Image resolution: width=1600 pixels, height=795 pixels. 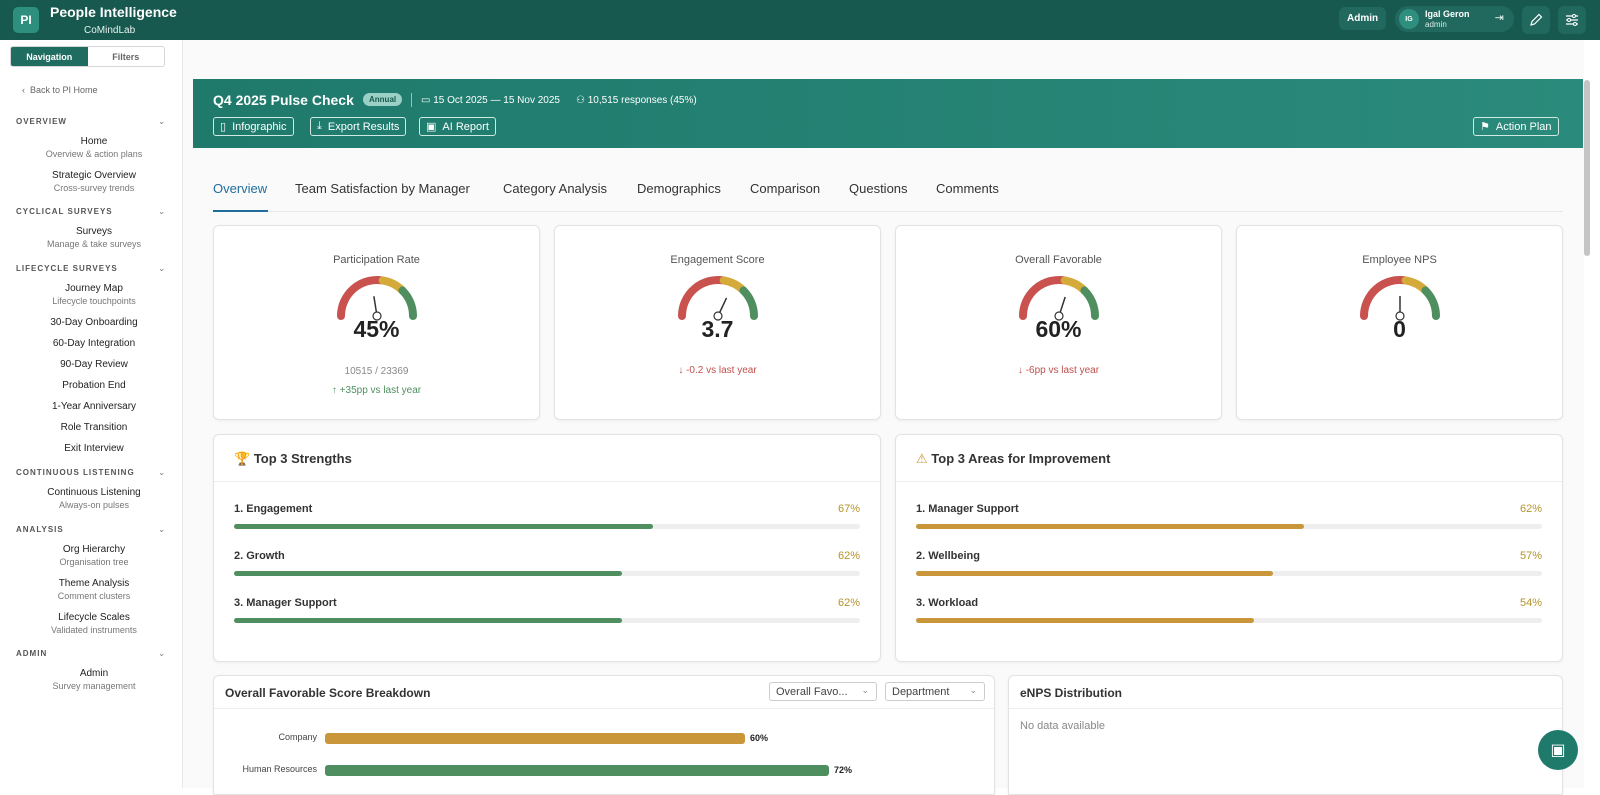 I want to click on sidebar-item-theme-analysis: Theme Analysis Comment clusters, so click(x=94, y=589).